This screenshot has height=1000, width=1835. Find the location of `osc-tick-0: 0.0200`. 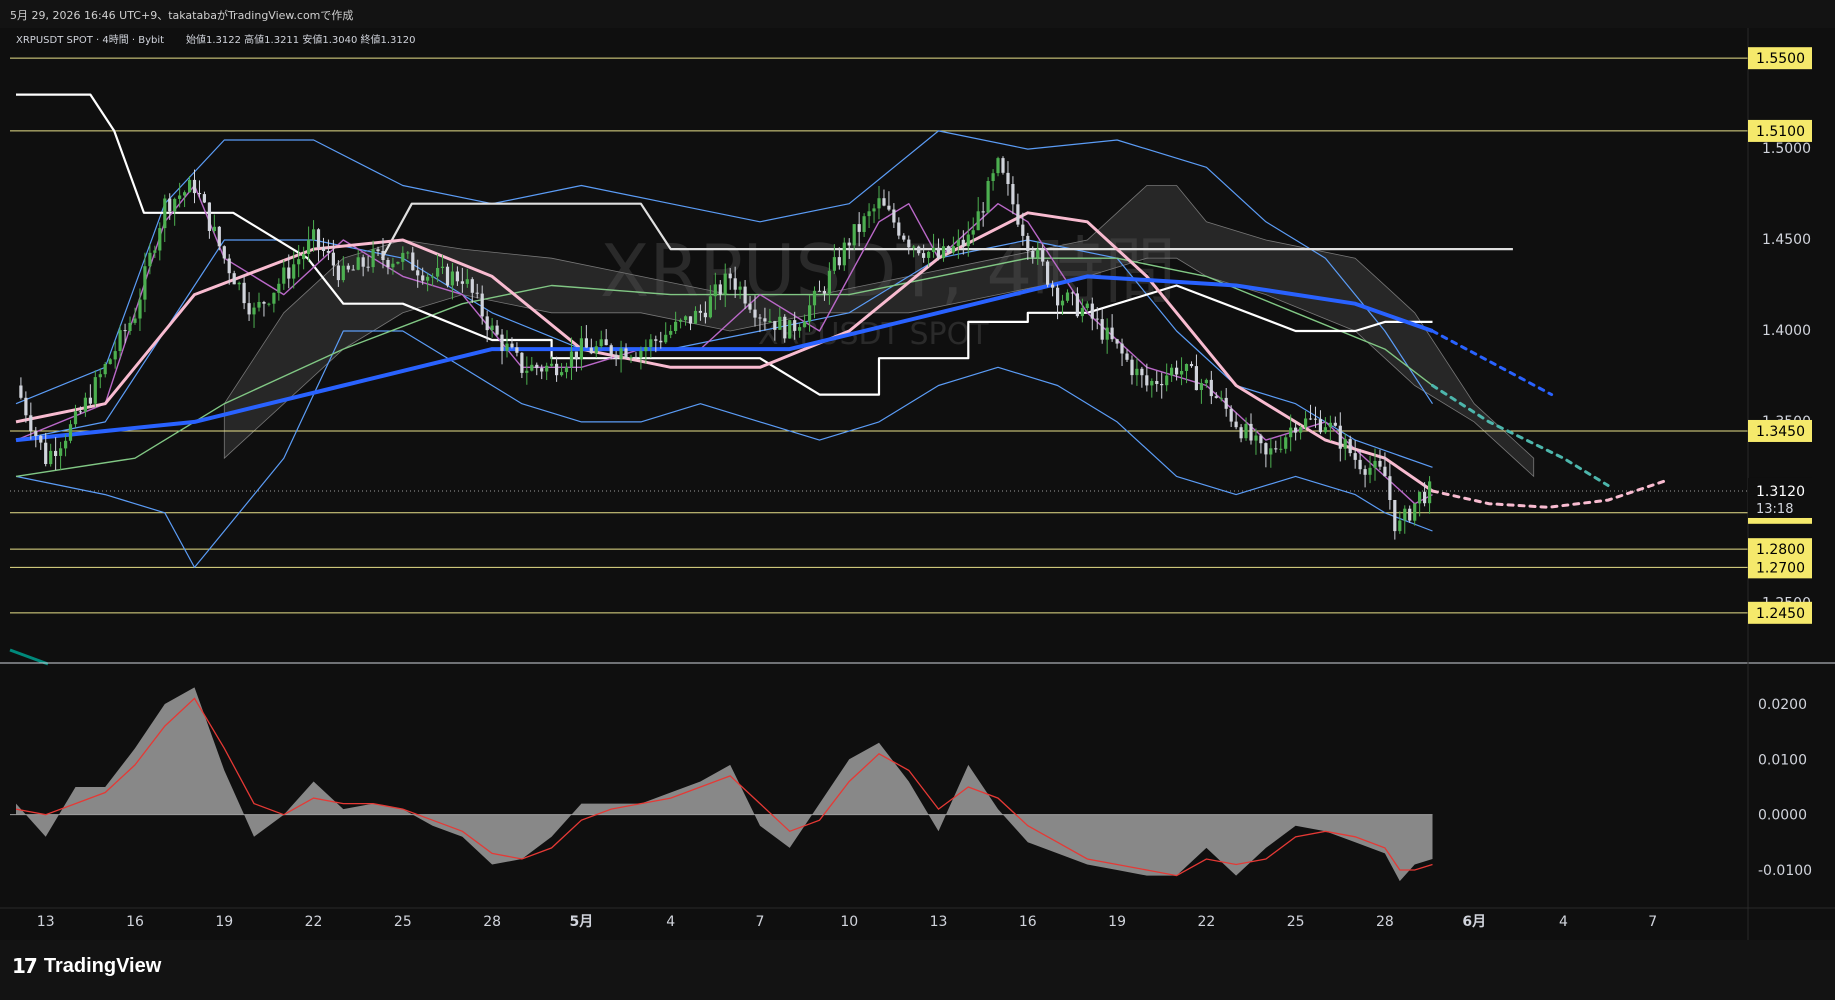

osc-tick-0: 0.0200 is located at coordinates (1782, 705).